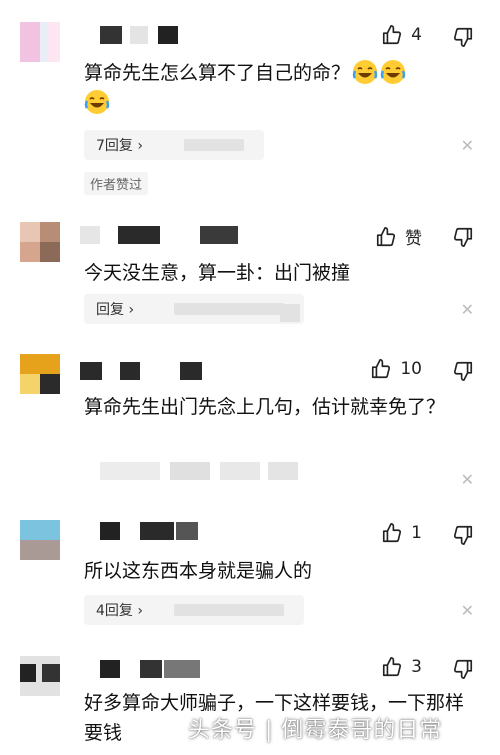 This screenshot has height=755, width=500. What do you see at coordinates (413, 239) in the screenshot?
I see `like-label: 赞` at bounding box center [413, 239].